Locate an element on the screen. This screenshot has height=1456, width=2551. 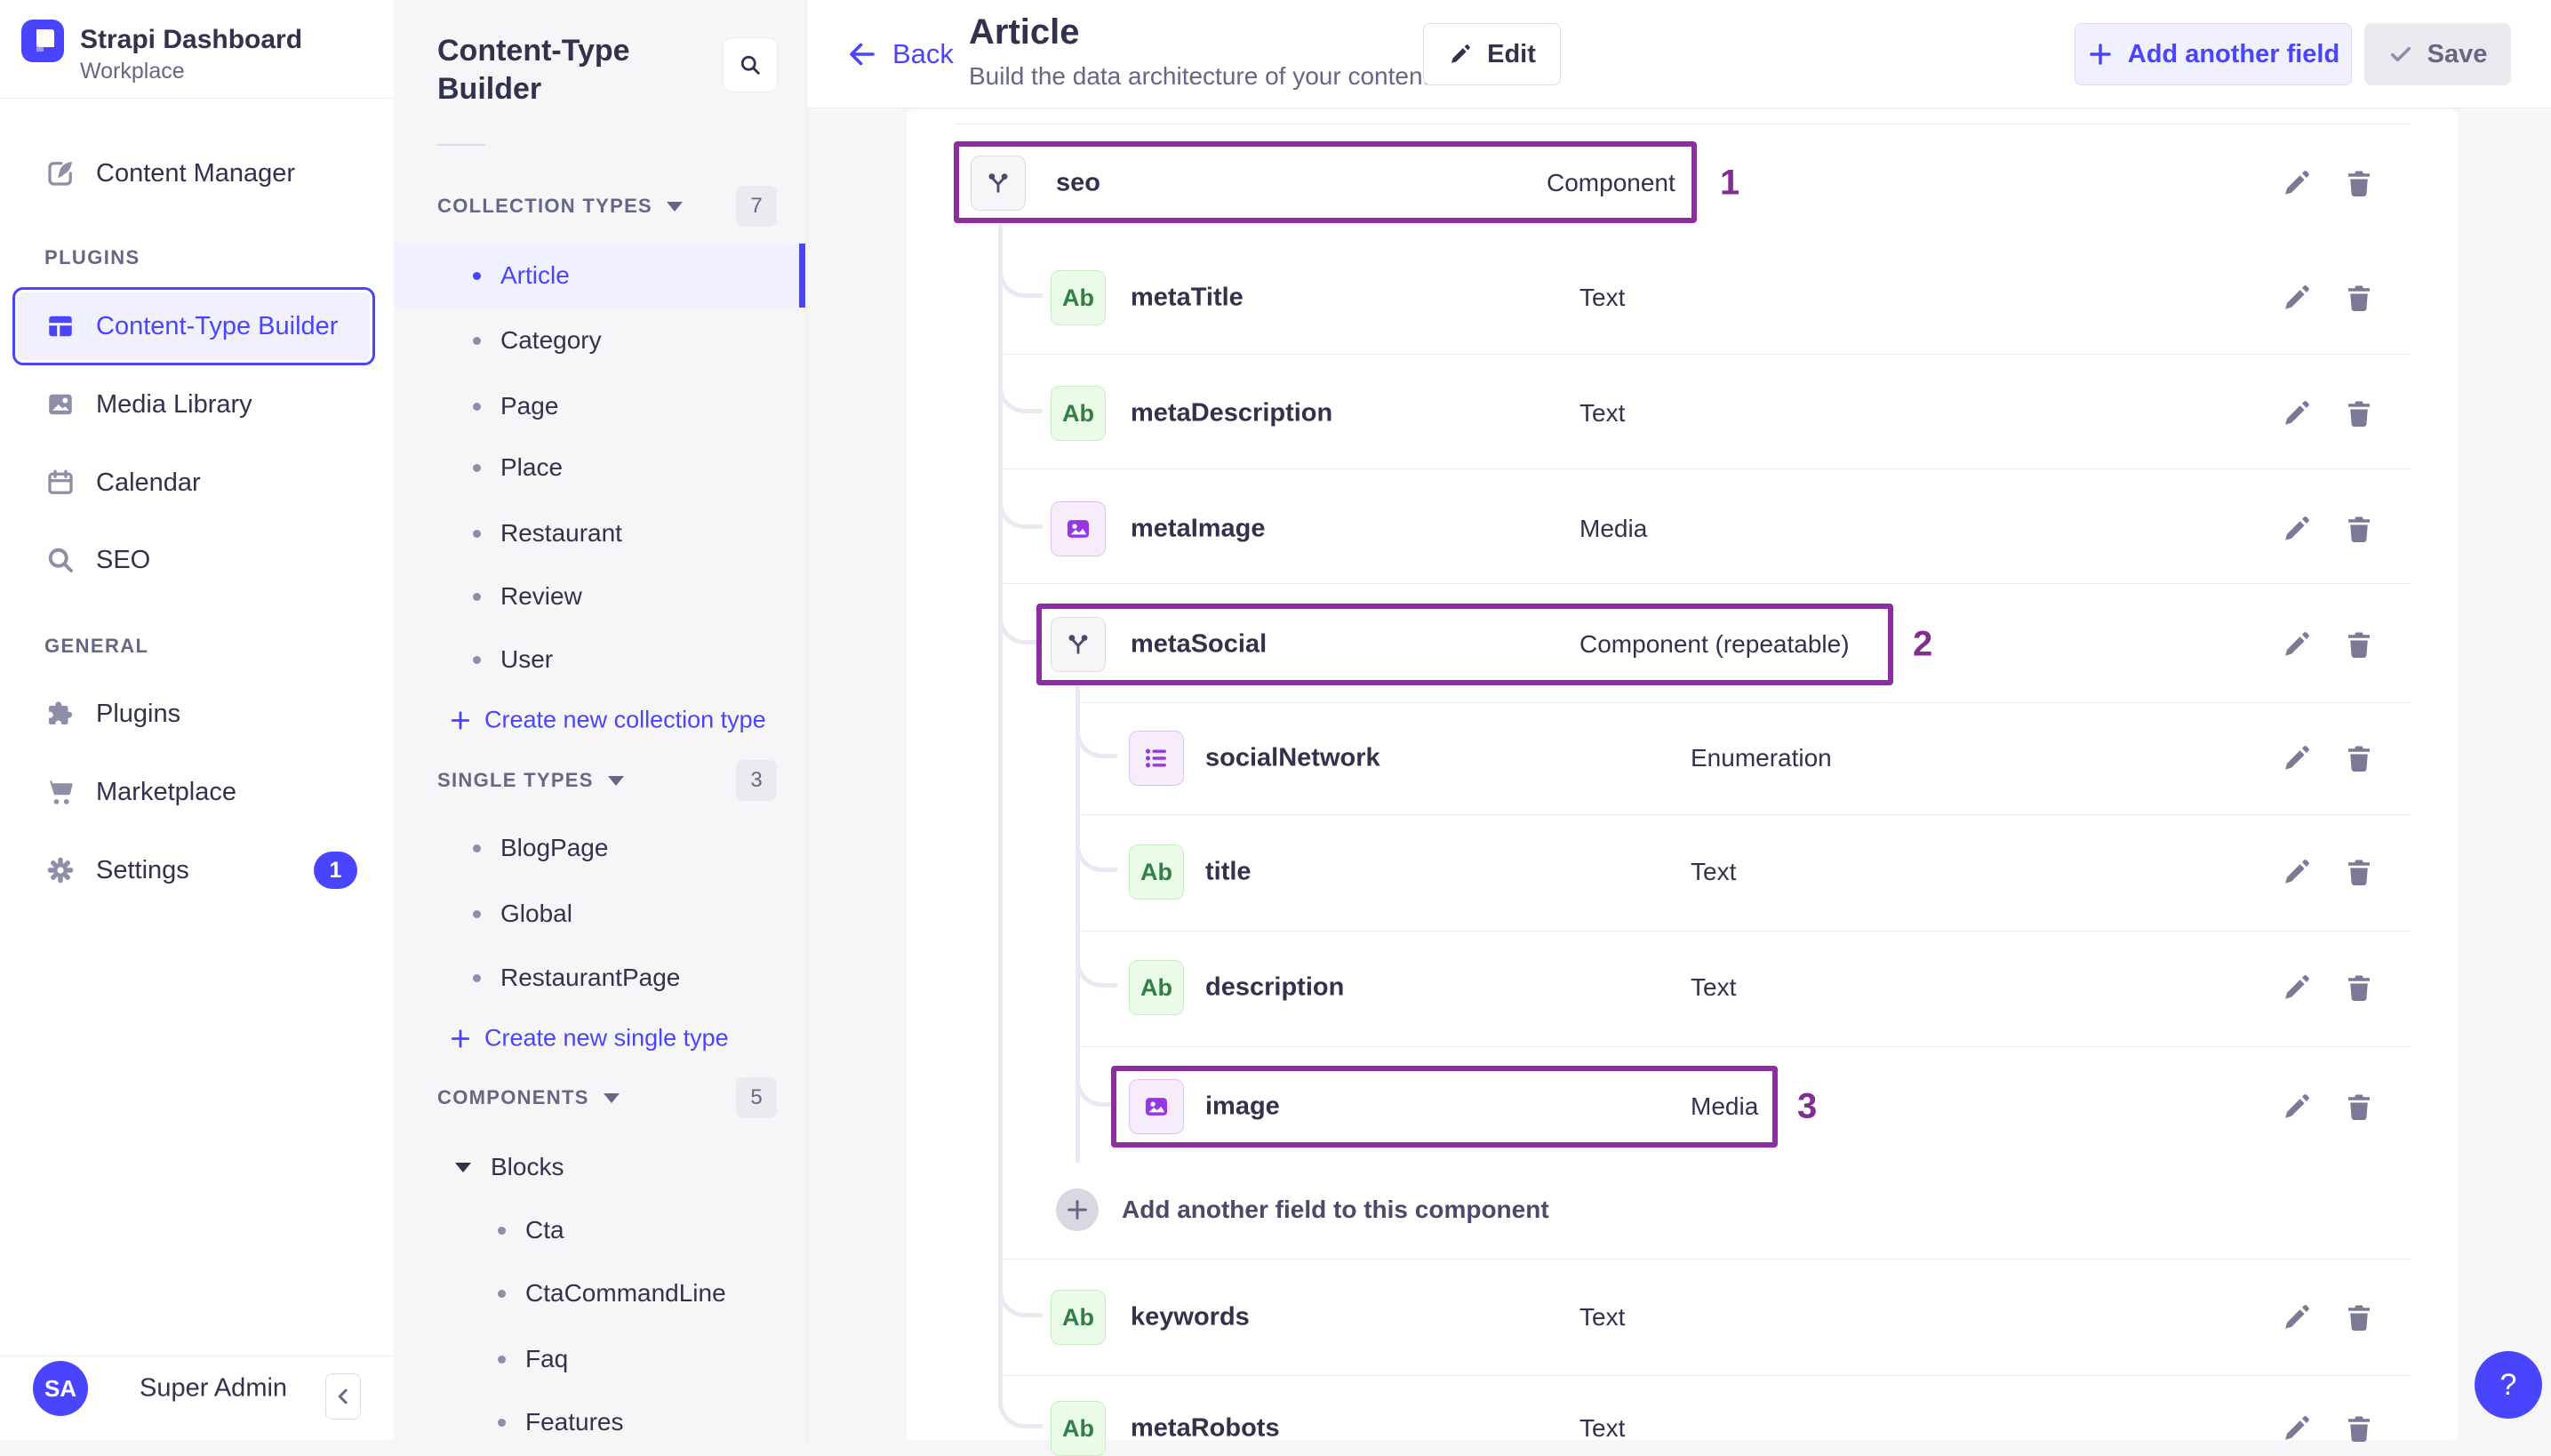
back-button: Back is located at coordinates (900, 54).